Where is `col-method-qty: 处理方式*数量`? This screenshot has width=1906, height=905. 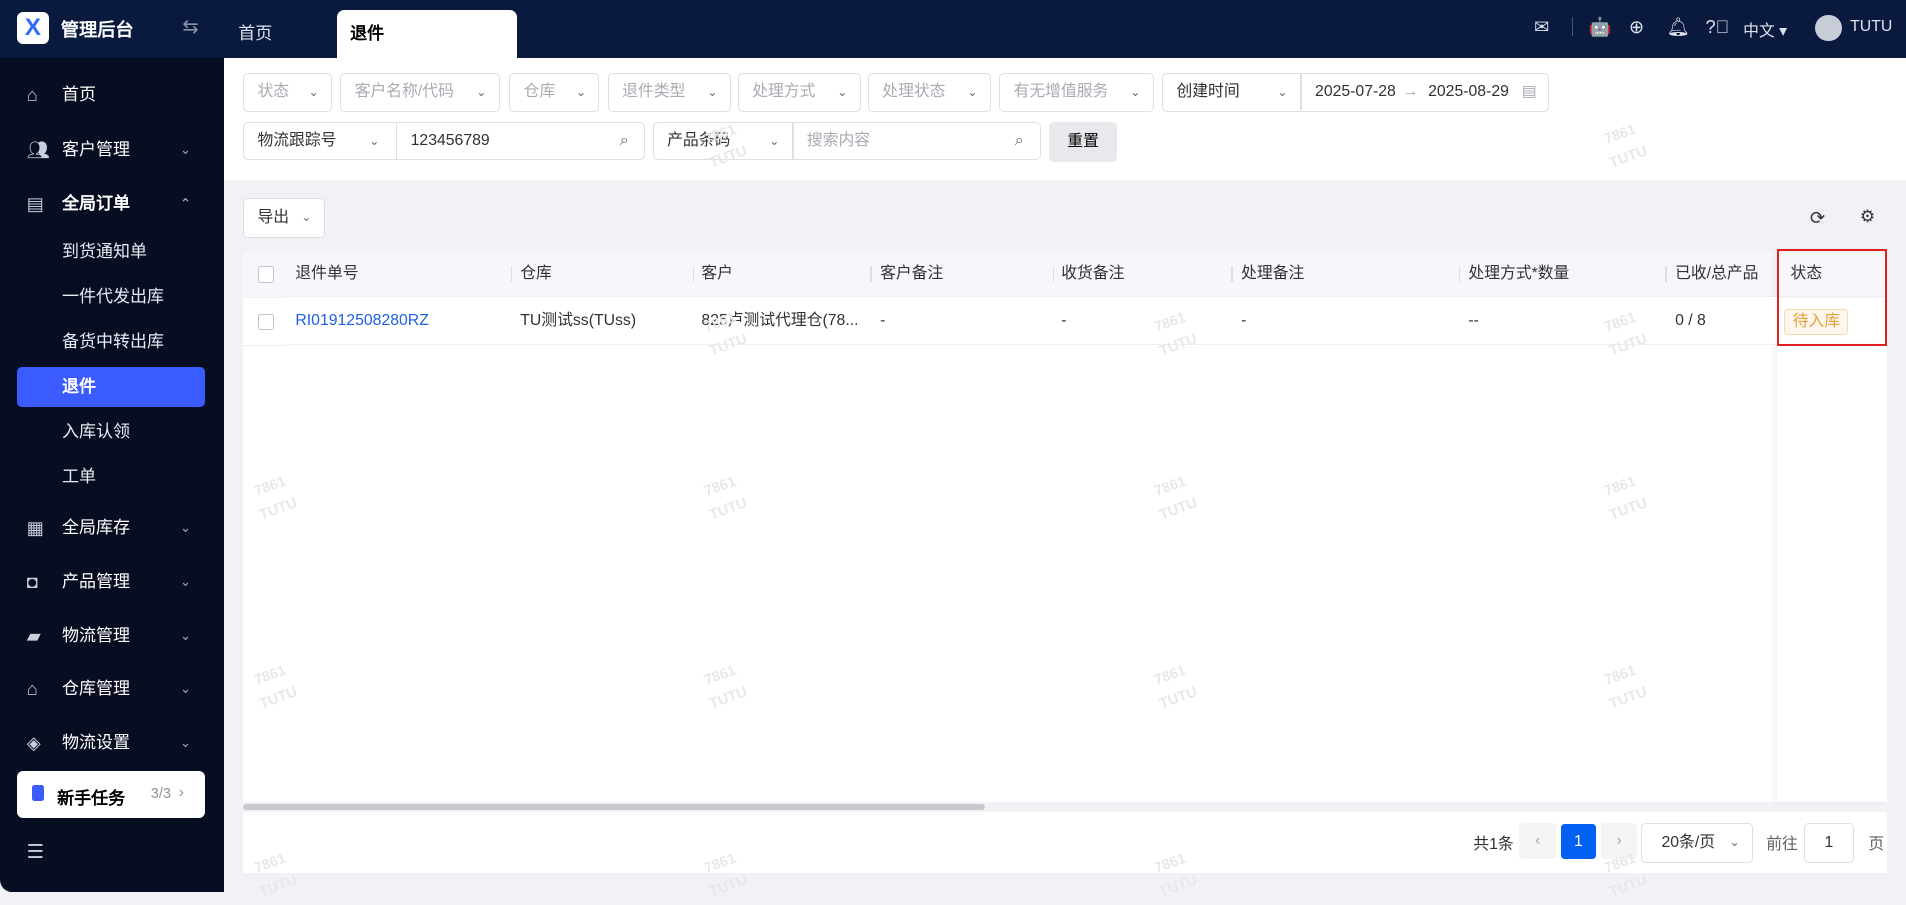
col-method-qty: 处理方式*数量 is located at coordinates (1562, 274).